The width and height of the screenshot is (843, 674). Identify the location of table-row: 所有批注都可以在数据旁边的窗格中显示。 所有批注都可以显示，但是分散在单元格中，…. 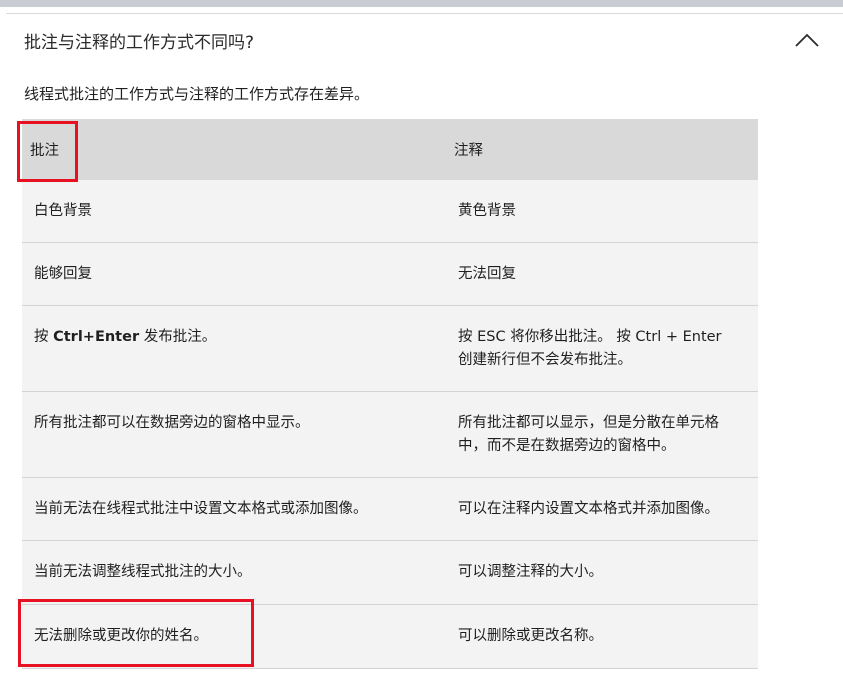
(390, 434).